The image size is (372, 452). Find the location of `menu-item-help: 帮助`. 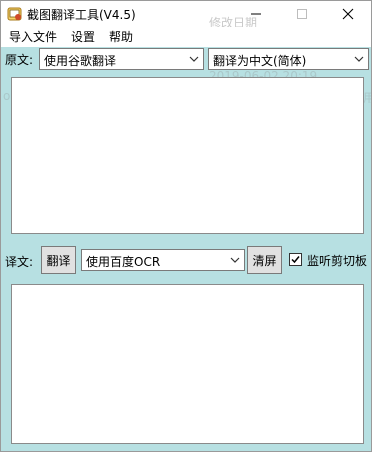

menu-item-help: 帮助 is located at coordinates (121, 36).